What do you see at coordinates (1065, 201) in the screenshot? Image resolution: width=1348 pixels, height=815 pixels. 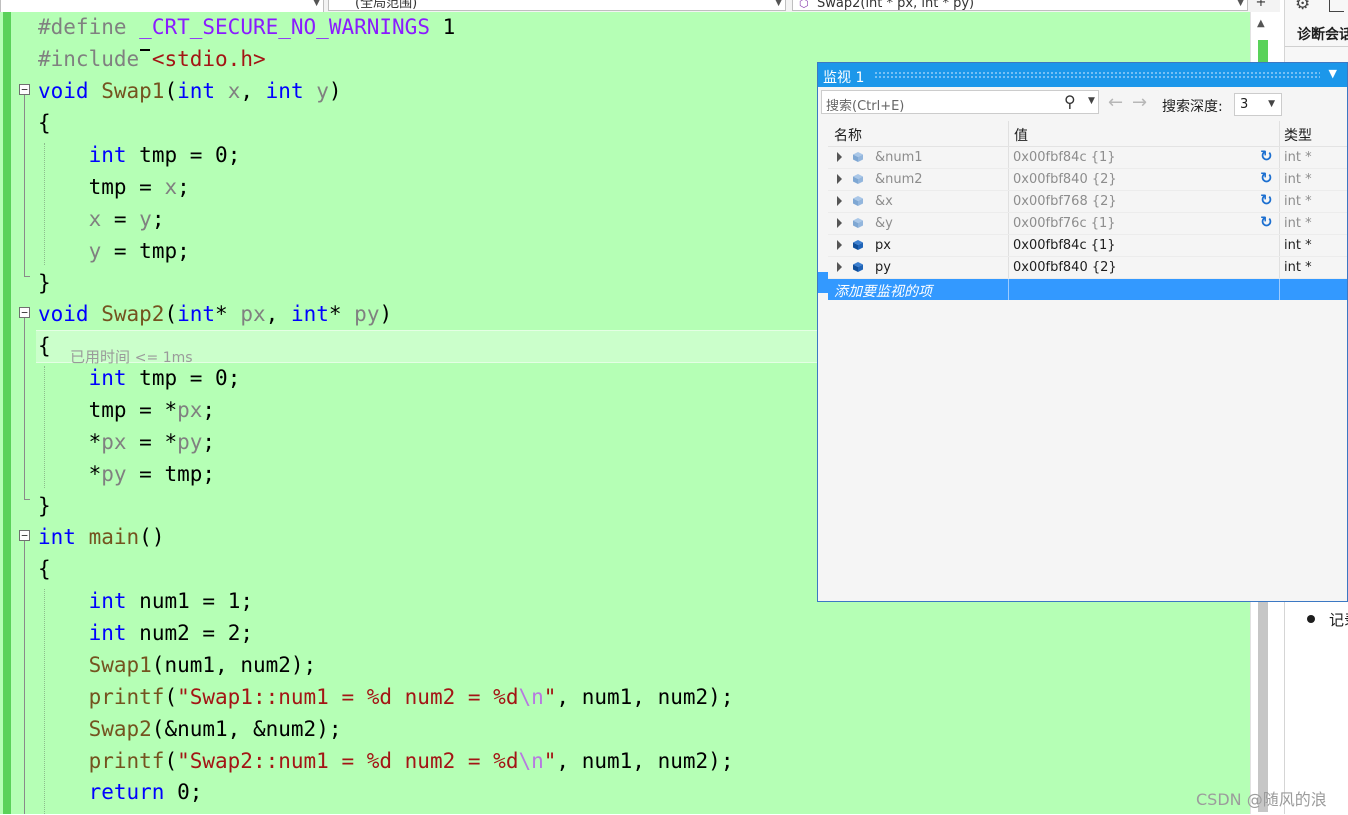 I see `watch-value: 0x00fbf768 {2}` at bounding box center [1065, 201].